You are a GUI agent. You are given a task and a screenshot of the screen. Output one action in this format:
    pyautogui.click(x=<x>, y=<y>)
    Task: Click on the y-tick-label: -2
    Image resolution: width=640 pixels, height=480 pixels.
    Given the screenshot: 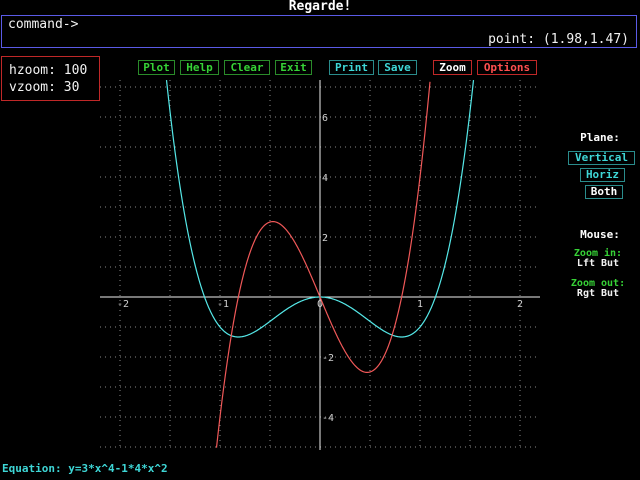 What is the action you would take?
    pyautogui.click(x=328, y=358)
    